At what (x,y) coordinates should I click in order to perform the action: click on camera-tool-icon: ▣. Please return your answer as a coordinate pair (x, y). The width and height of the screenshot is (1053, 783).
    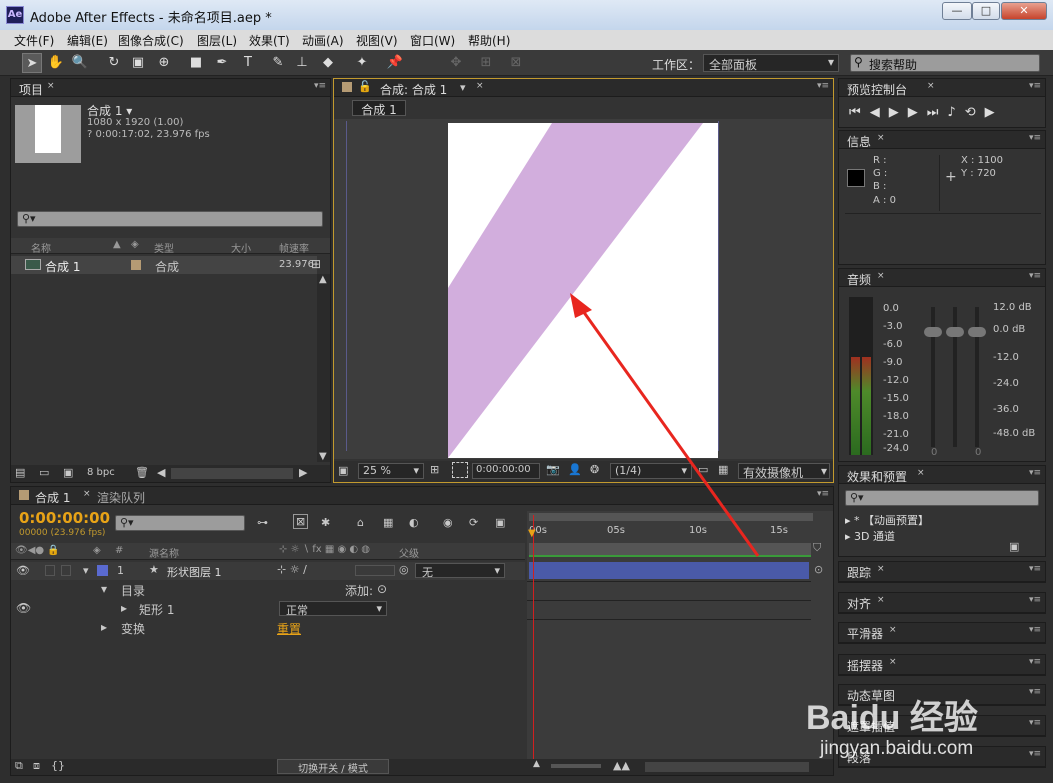
    Looking at the image, I should click on (138, 63).